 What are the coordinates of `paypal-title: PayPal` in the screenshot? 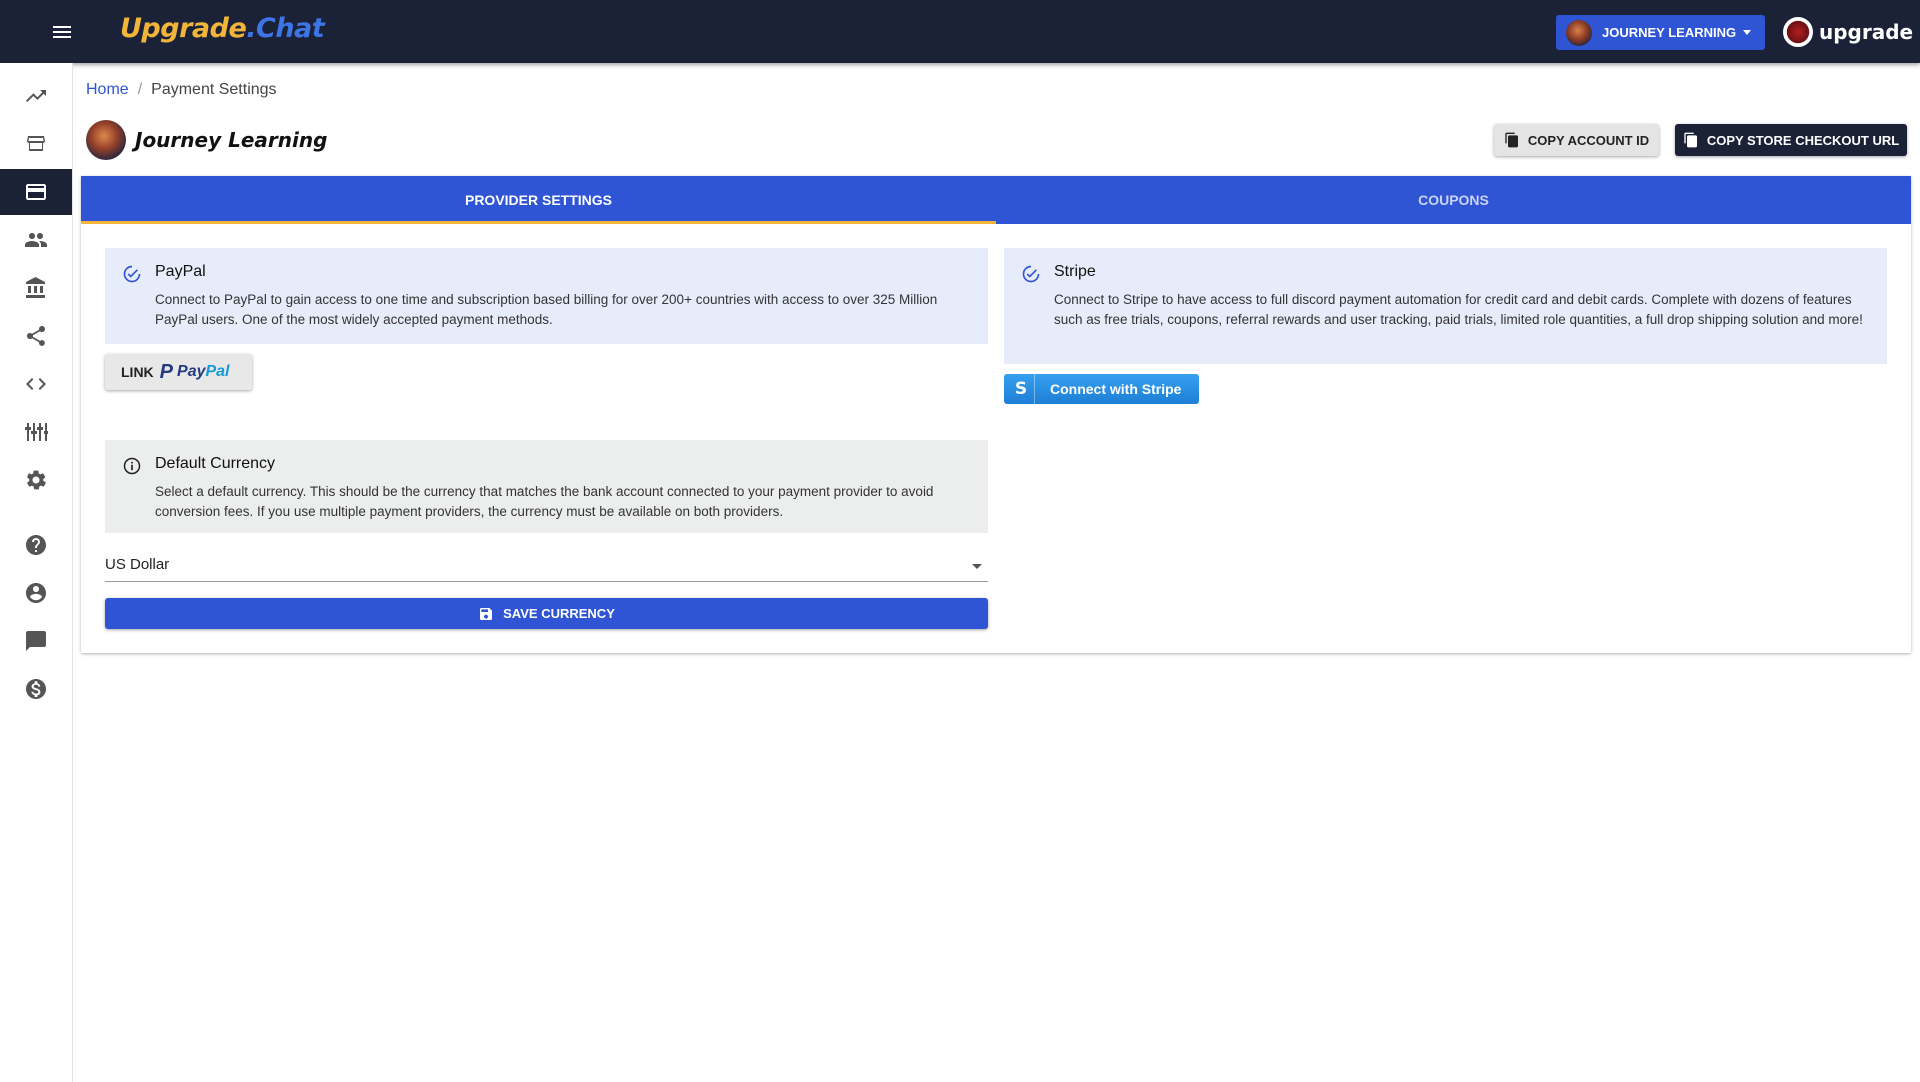 It's located at (180, 271).